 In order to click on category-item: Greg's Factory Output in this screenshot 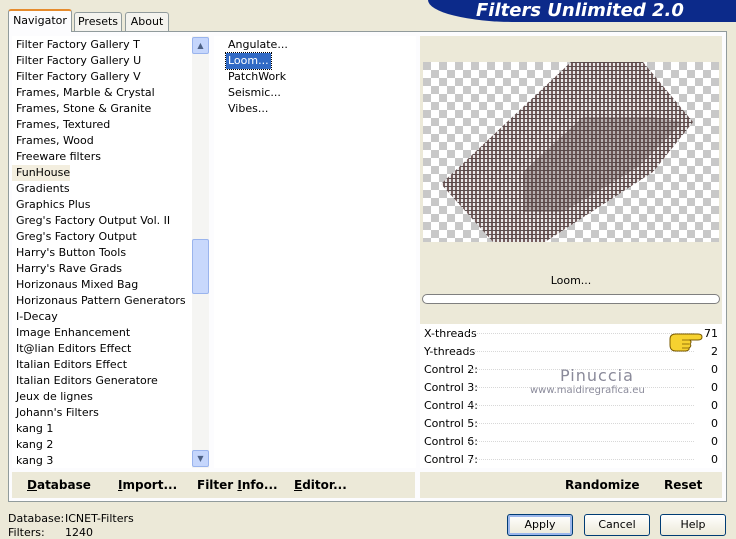, I will do `click(74, 237)`.